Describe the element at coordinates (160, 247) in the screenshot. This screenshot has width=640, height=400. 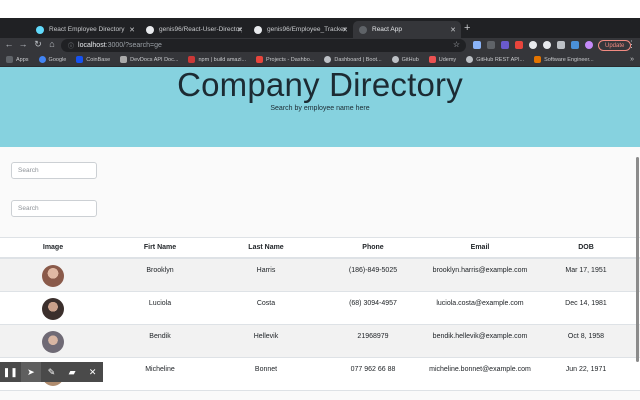
I see `header-first-name: Firt Name` at that location.